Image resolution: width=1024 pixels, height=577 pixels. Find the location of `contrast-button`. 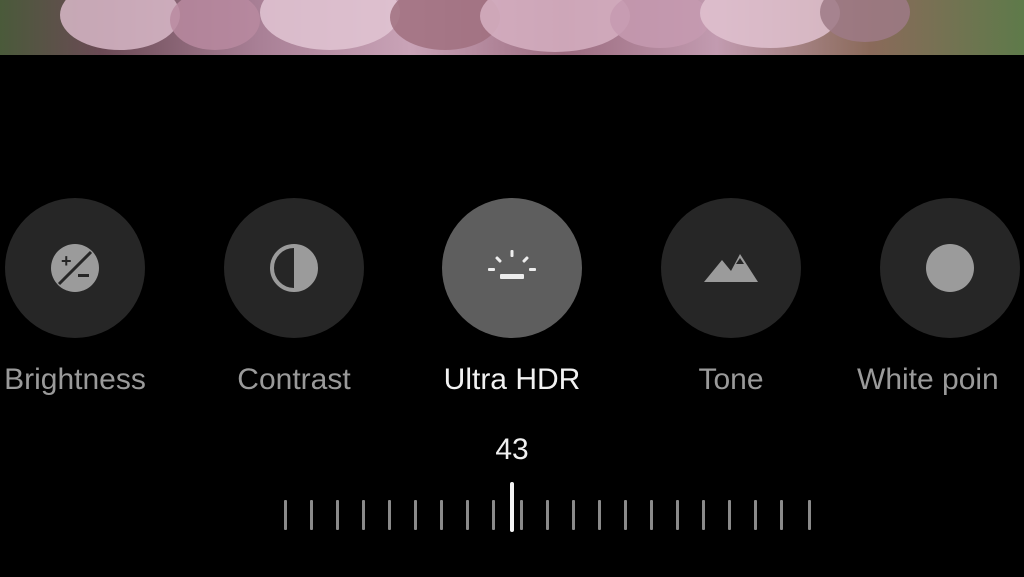

contrast-button is located at coordinates (294, 268).